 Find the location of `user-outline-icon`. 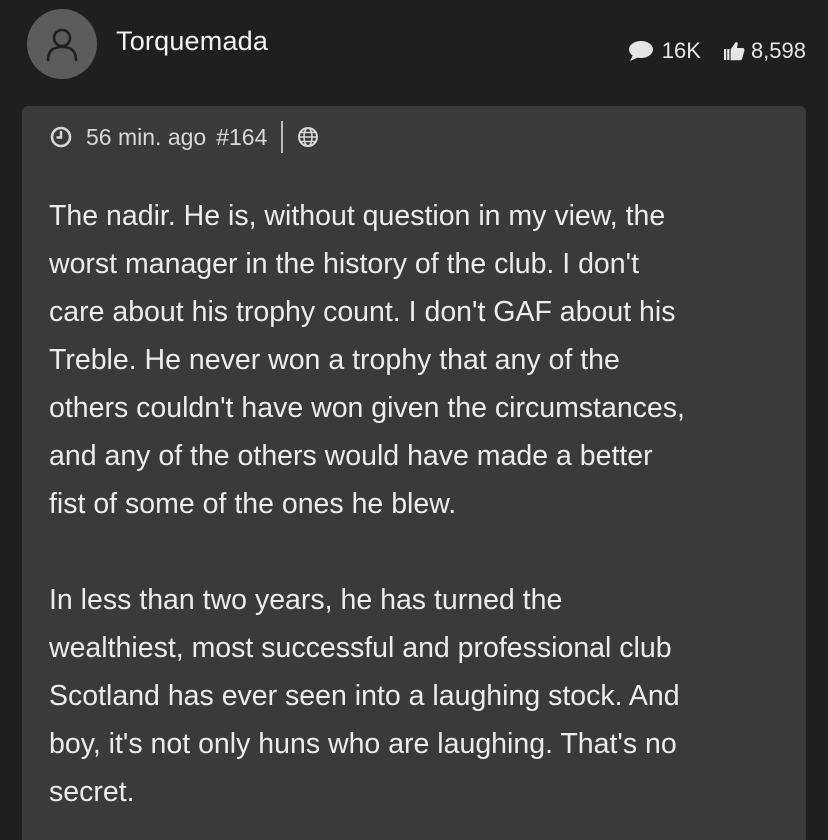

user-outline-icon is located at coordinates (62, 45).